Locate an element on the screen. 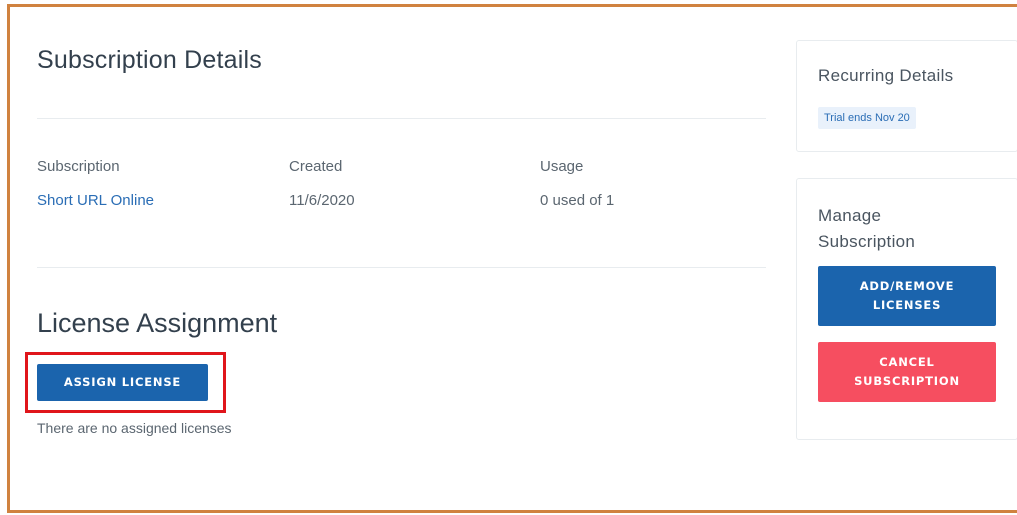 The height and width of the screenshot is (515, 1017). page-title: Subscription Details is located at coordinates (149, 60).